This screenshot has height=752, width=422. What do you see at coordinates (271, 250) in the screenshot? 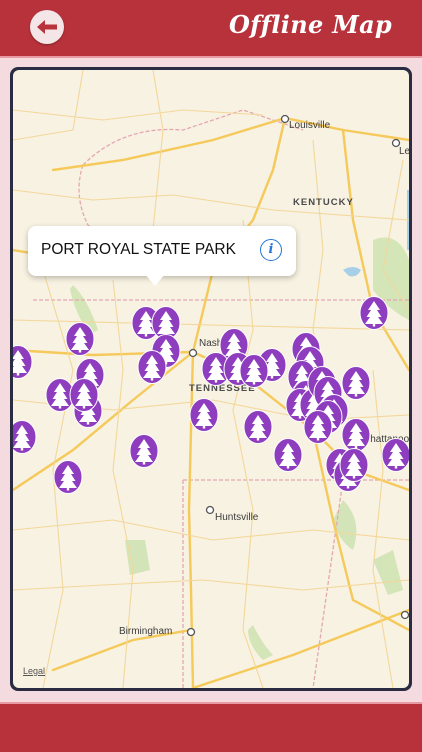
I see `info-icon: i` at bounding box center [271, 250].